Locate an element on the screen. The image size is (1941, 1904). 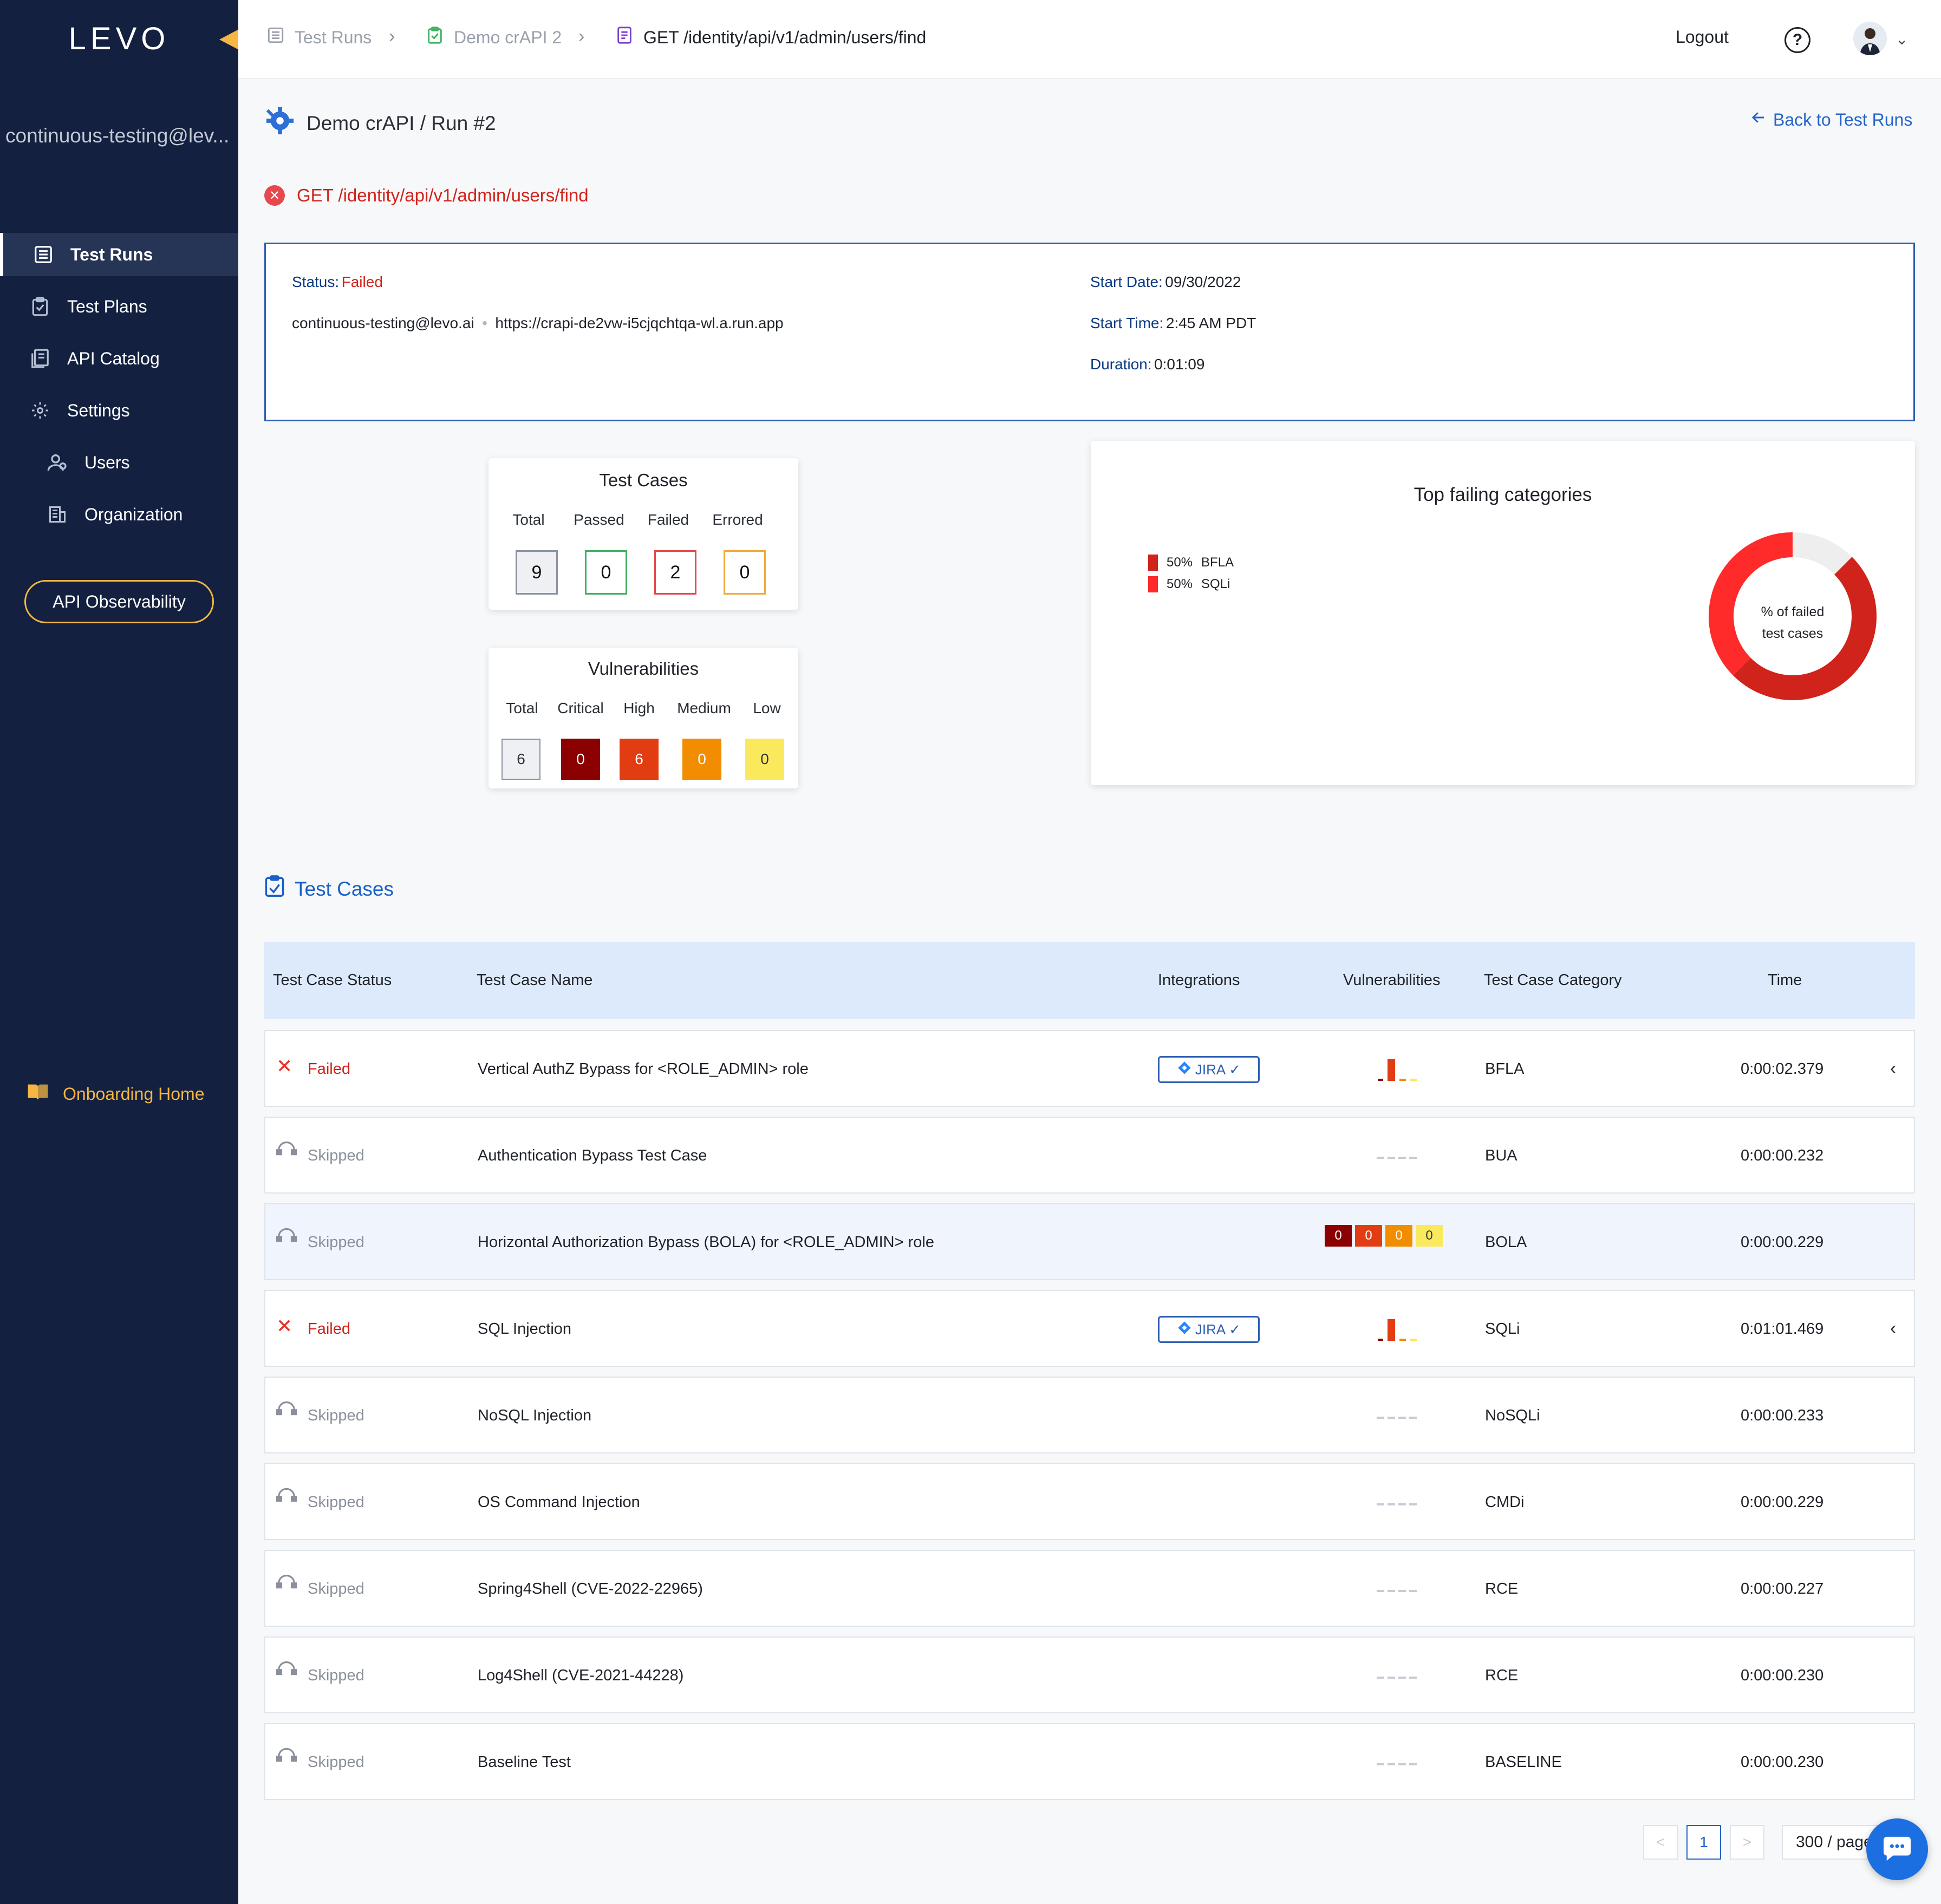
test-case-category: NoSQLi is located at coordinates (1512, 1416).